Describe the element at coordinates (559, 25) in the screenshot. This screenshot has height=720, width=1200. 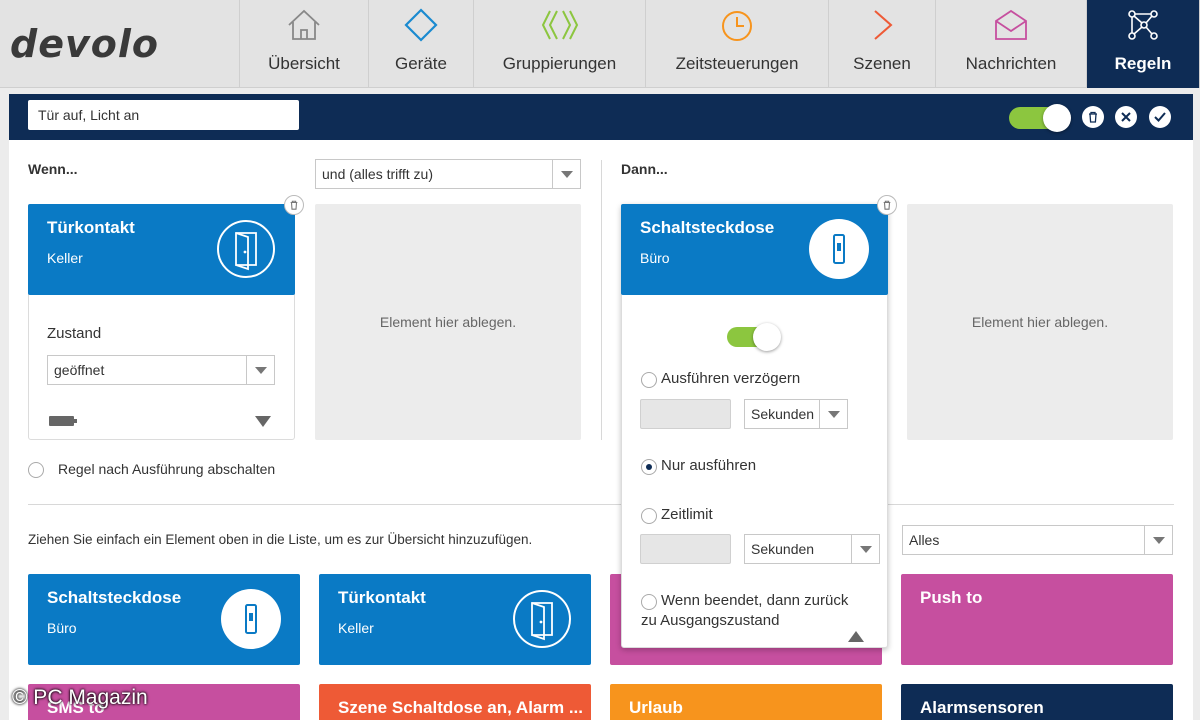
I see `group-icon` at that location.